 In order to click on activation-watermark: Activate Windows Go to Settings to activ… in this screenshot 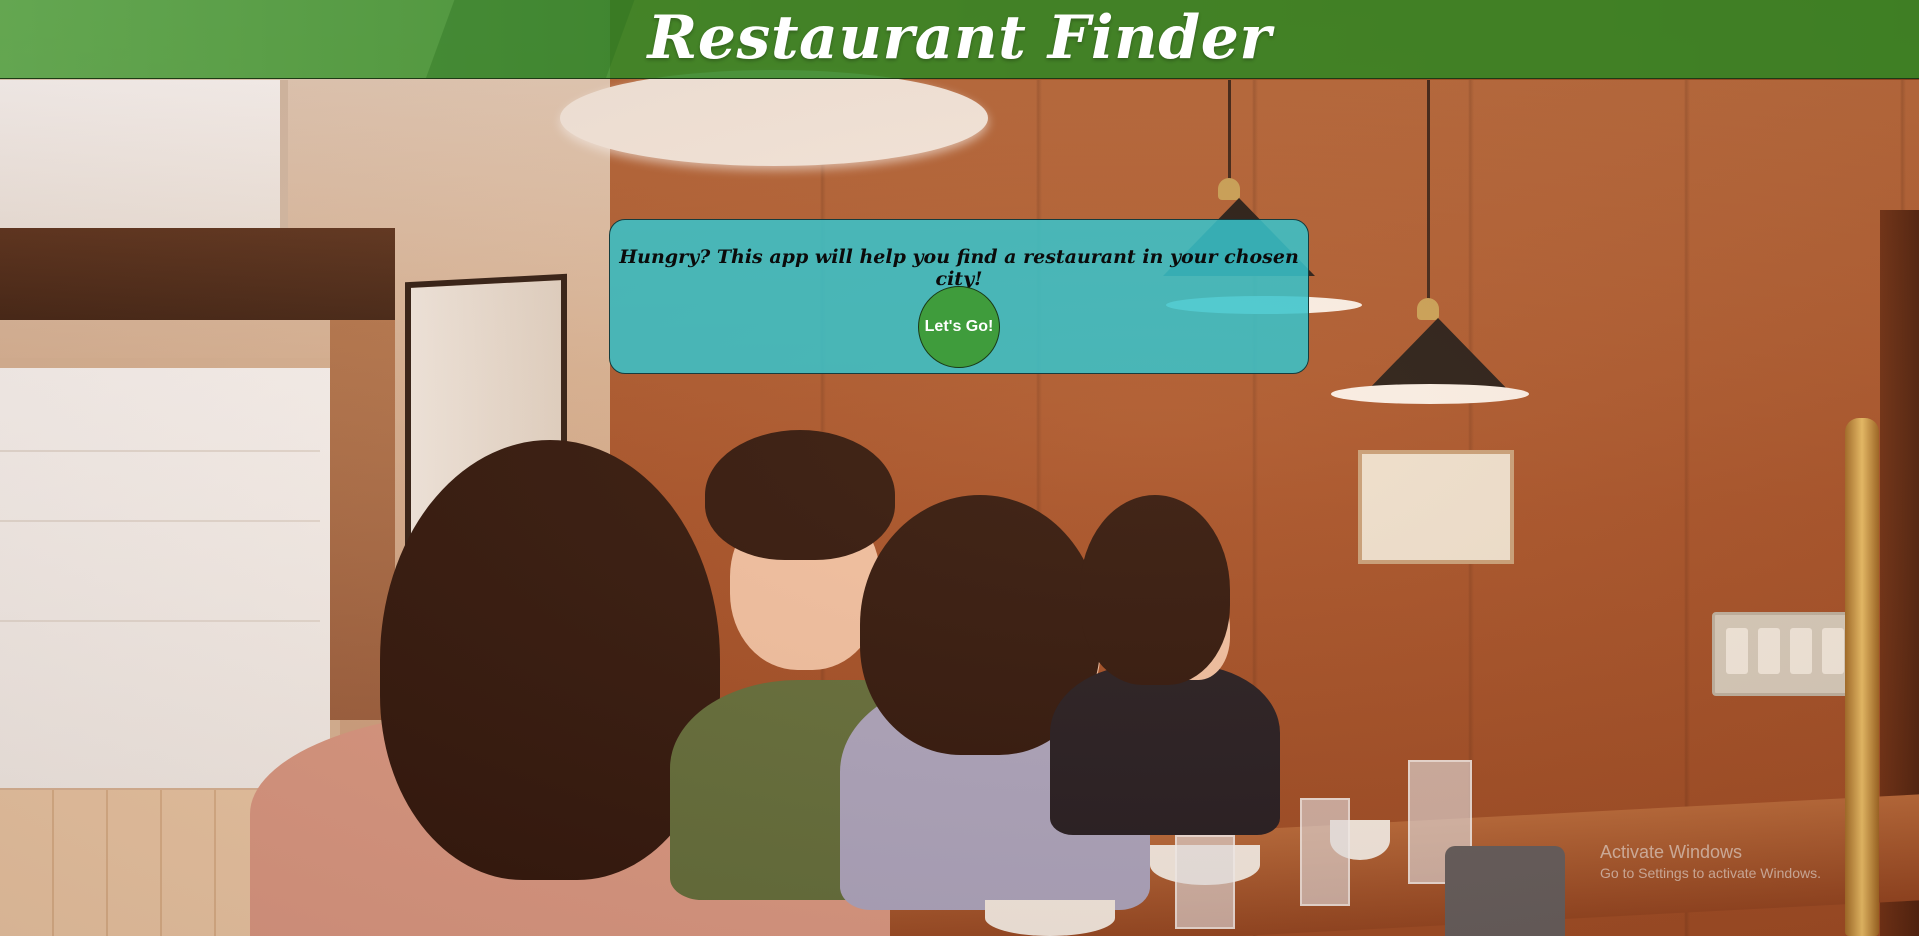, I will do `click(1750, 861)`.